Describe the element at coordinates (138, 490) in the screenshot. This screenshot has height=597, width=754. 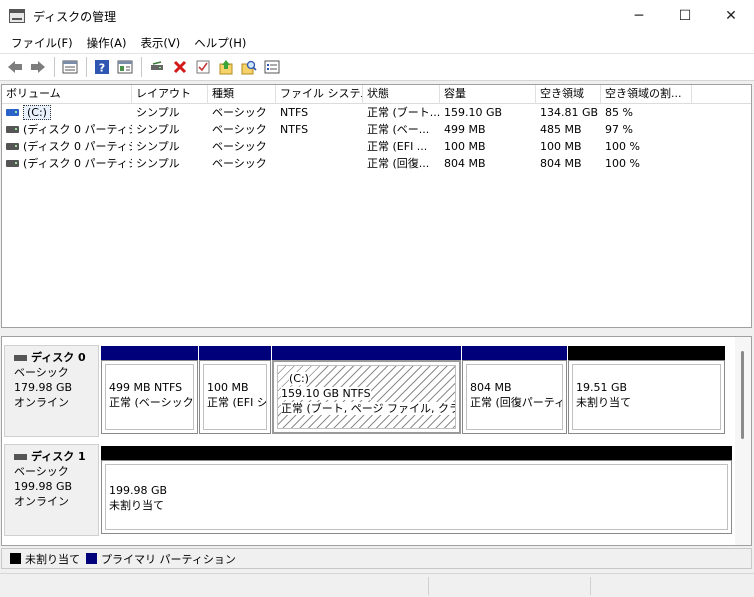
I see `partition-size: 199.98 GB` at that location.